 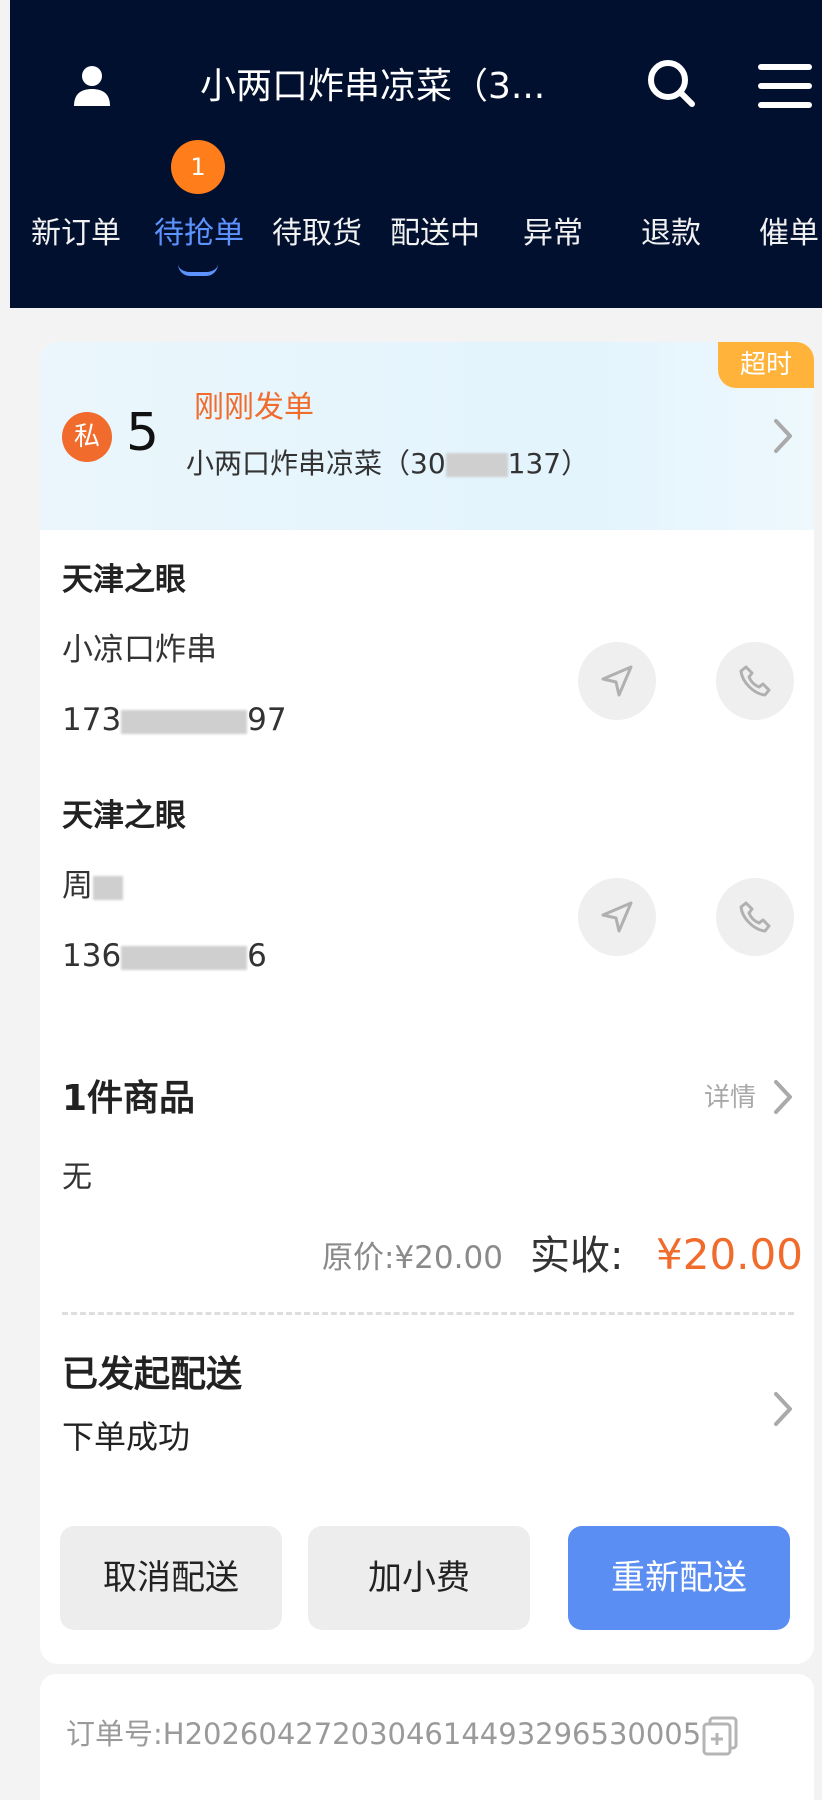 What do you see at coordinates (427, 436) in the screenshot?
I see `order-card-header: 超时 私 5 刚刚发单 小两口炸串凉菜（30 137）` at bounding box center [427, 436].